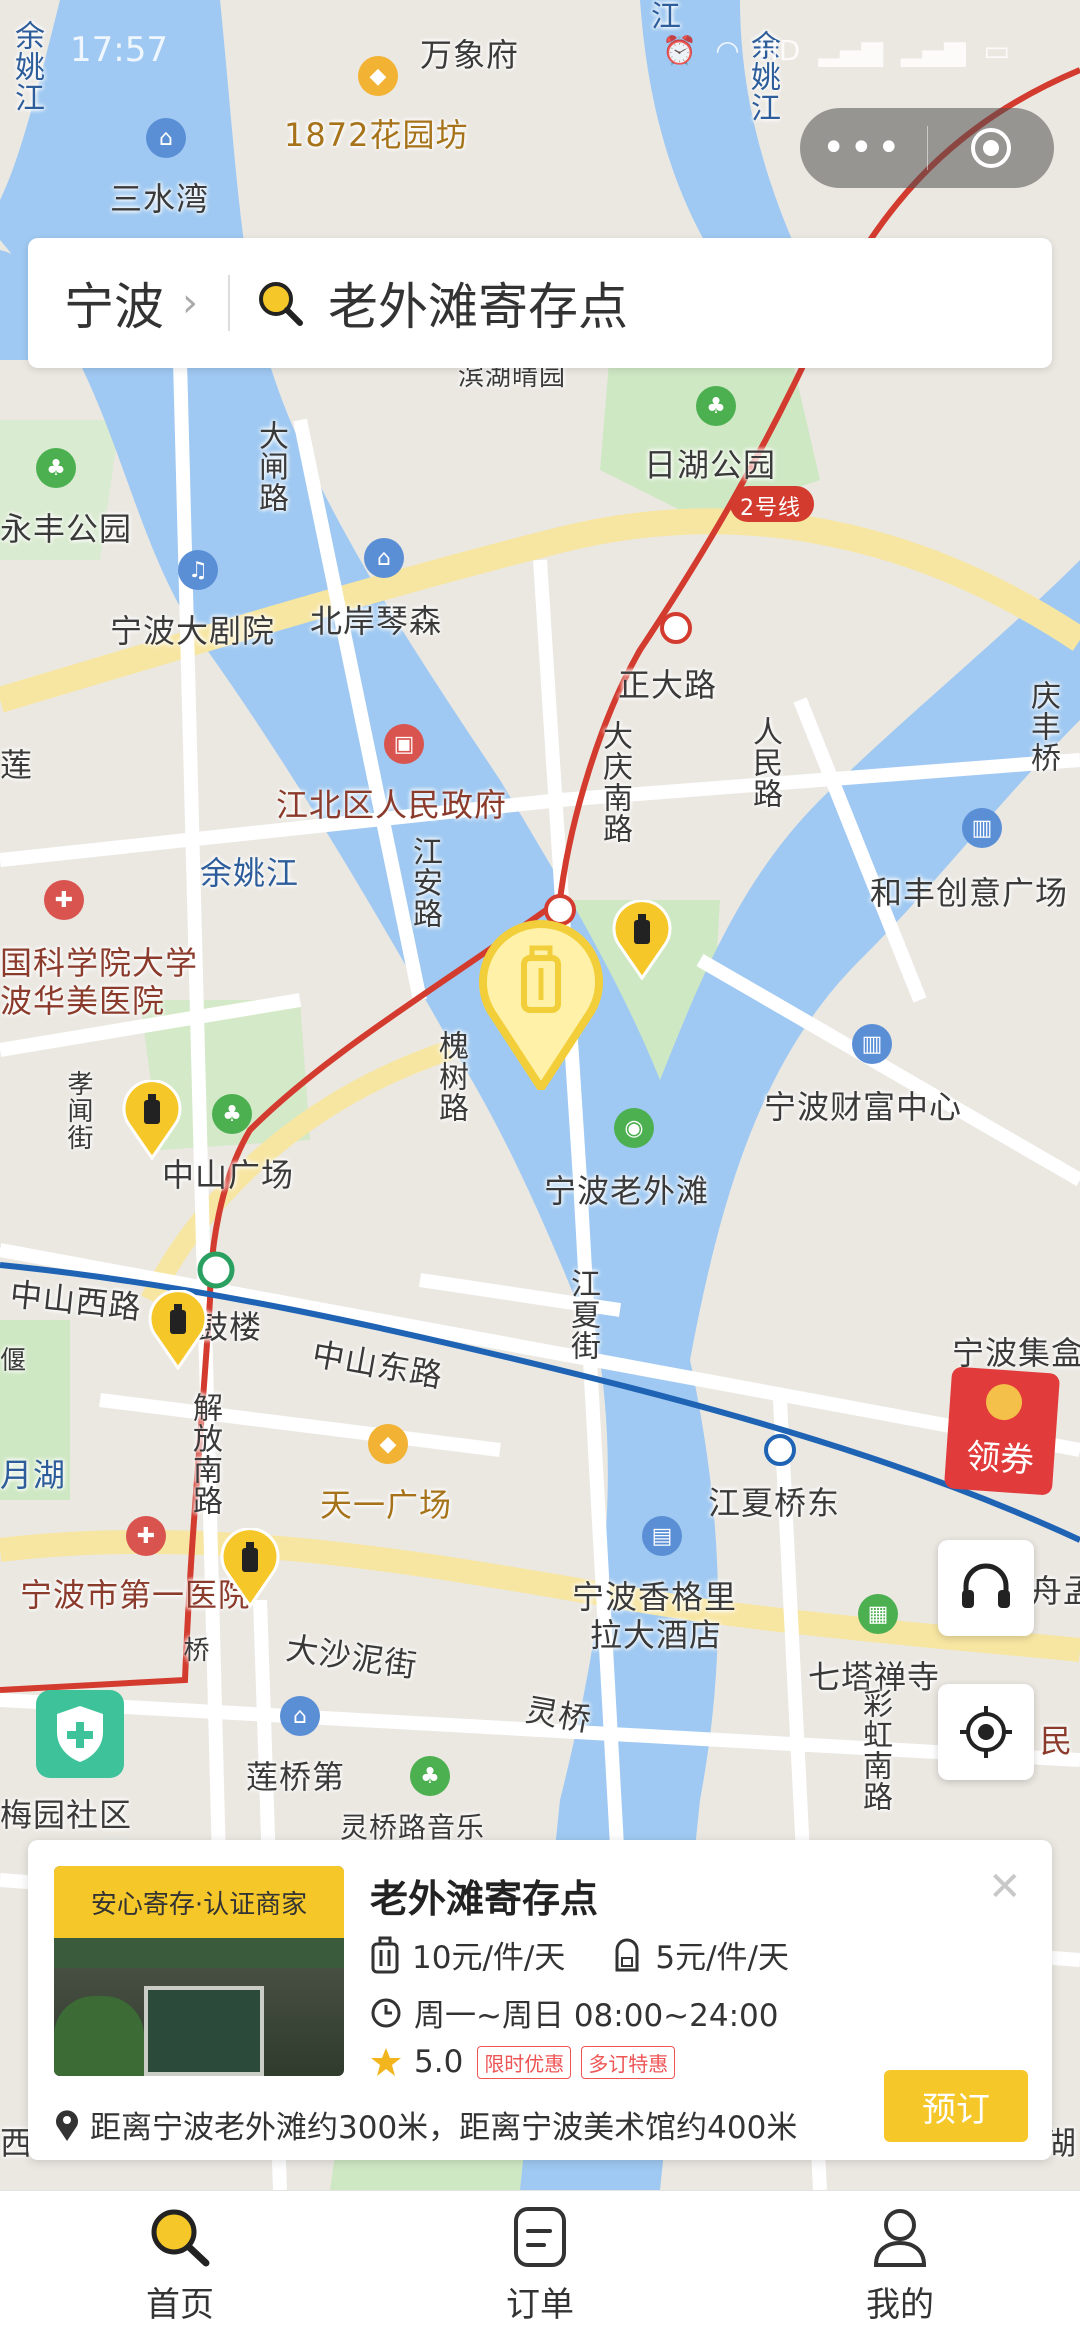 Image resolution: width=1080 pixels, height=2340 pixels. I want to click on map-label: 天一广场, so click(386, 1505).